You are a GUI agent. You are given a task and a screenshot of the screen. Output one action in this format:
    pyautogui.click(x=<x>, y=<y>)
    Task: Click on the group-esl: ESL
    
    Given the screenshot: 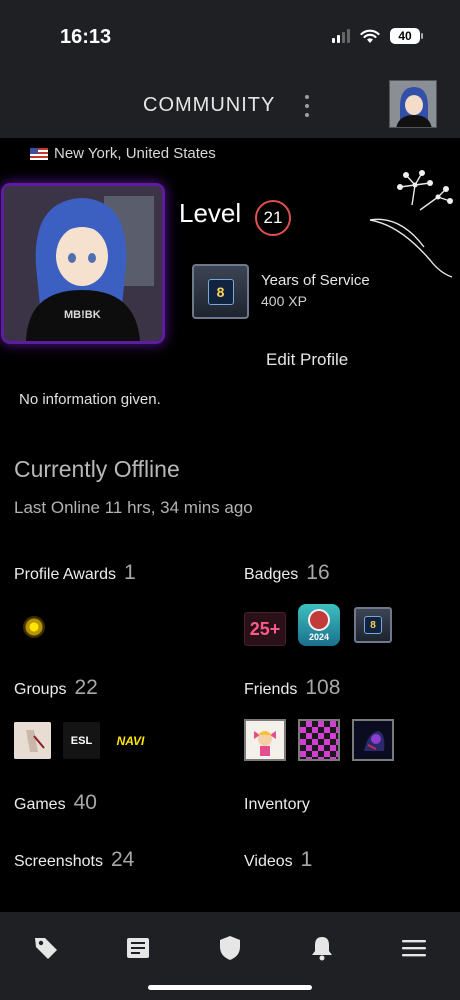 What is the action you would take?
    pyautogui.click(x=81, y=740)
    